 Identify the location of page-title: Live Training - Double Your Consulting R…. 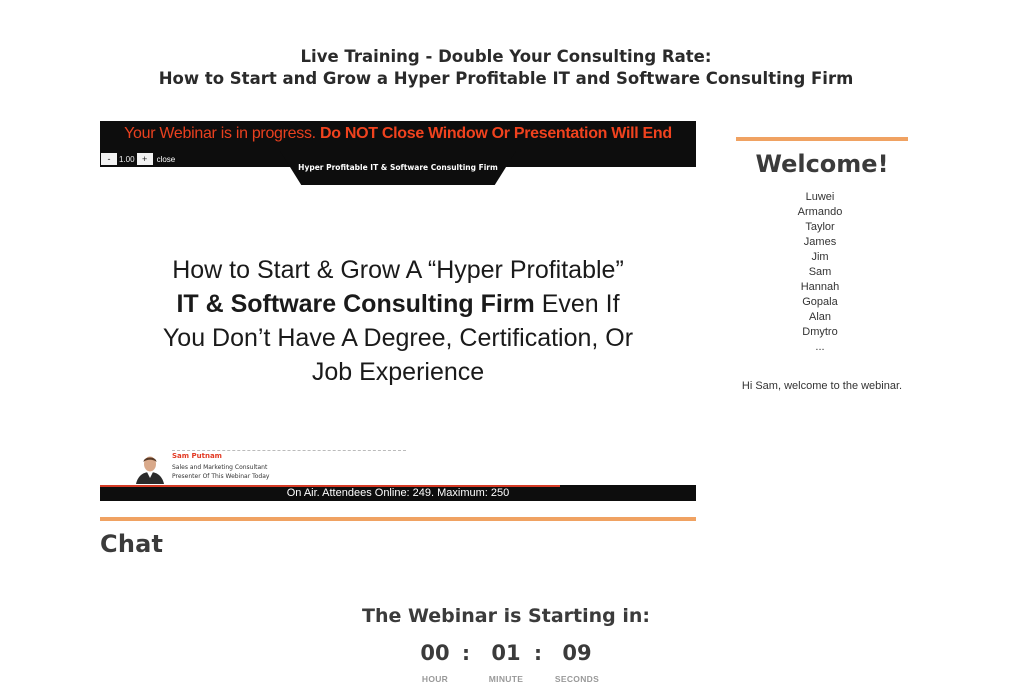
(506, 68).